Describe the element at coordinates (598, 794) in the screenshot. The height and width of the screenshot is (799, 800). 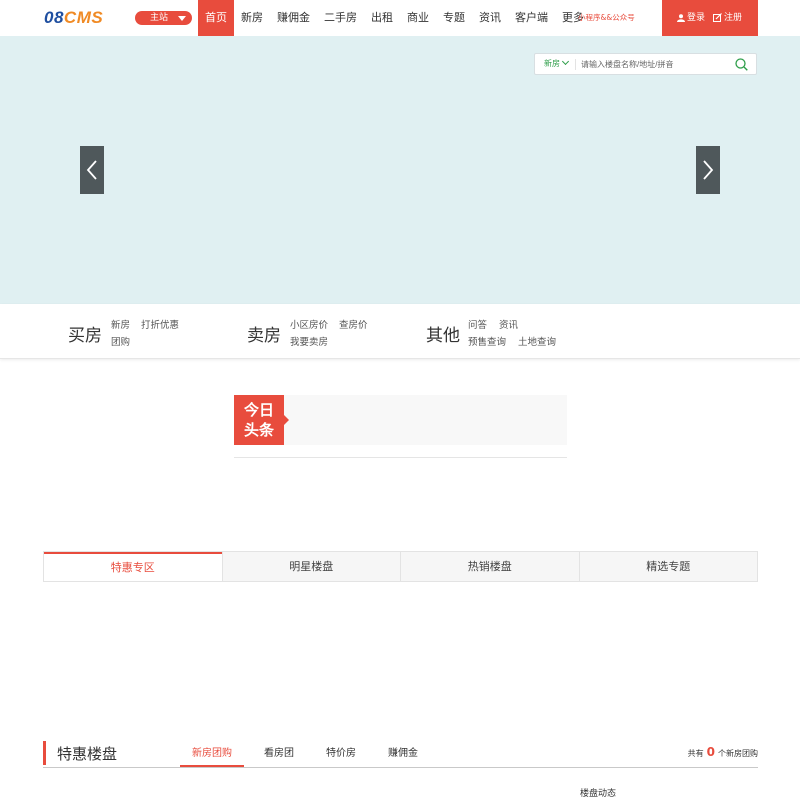
I see `project-news-heading: 楼盘动态` at that location.